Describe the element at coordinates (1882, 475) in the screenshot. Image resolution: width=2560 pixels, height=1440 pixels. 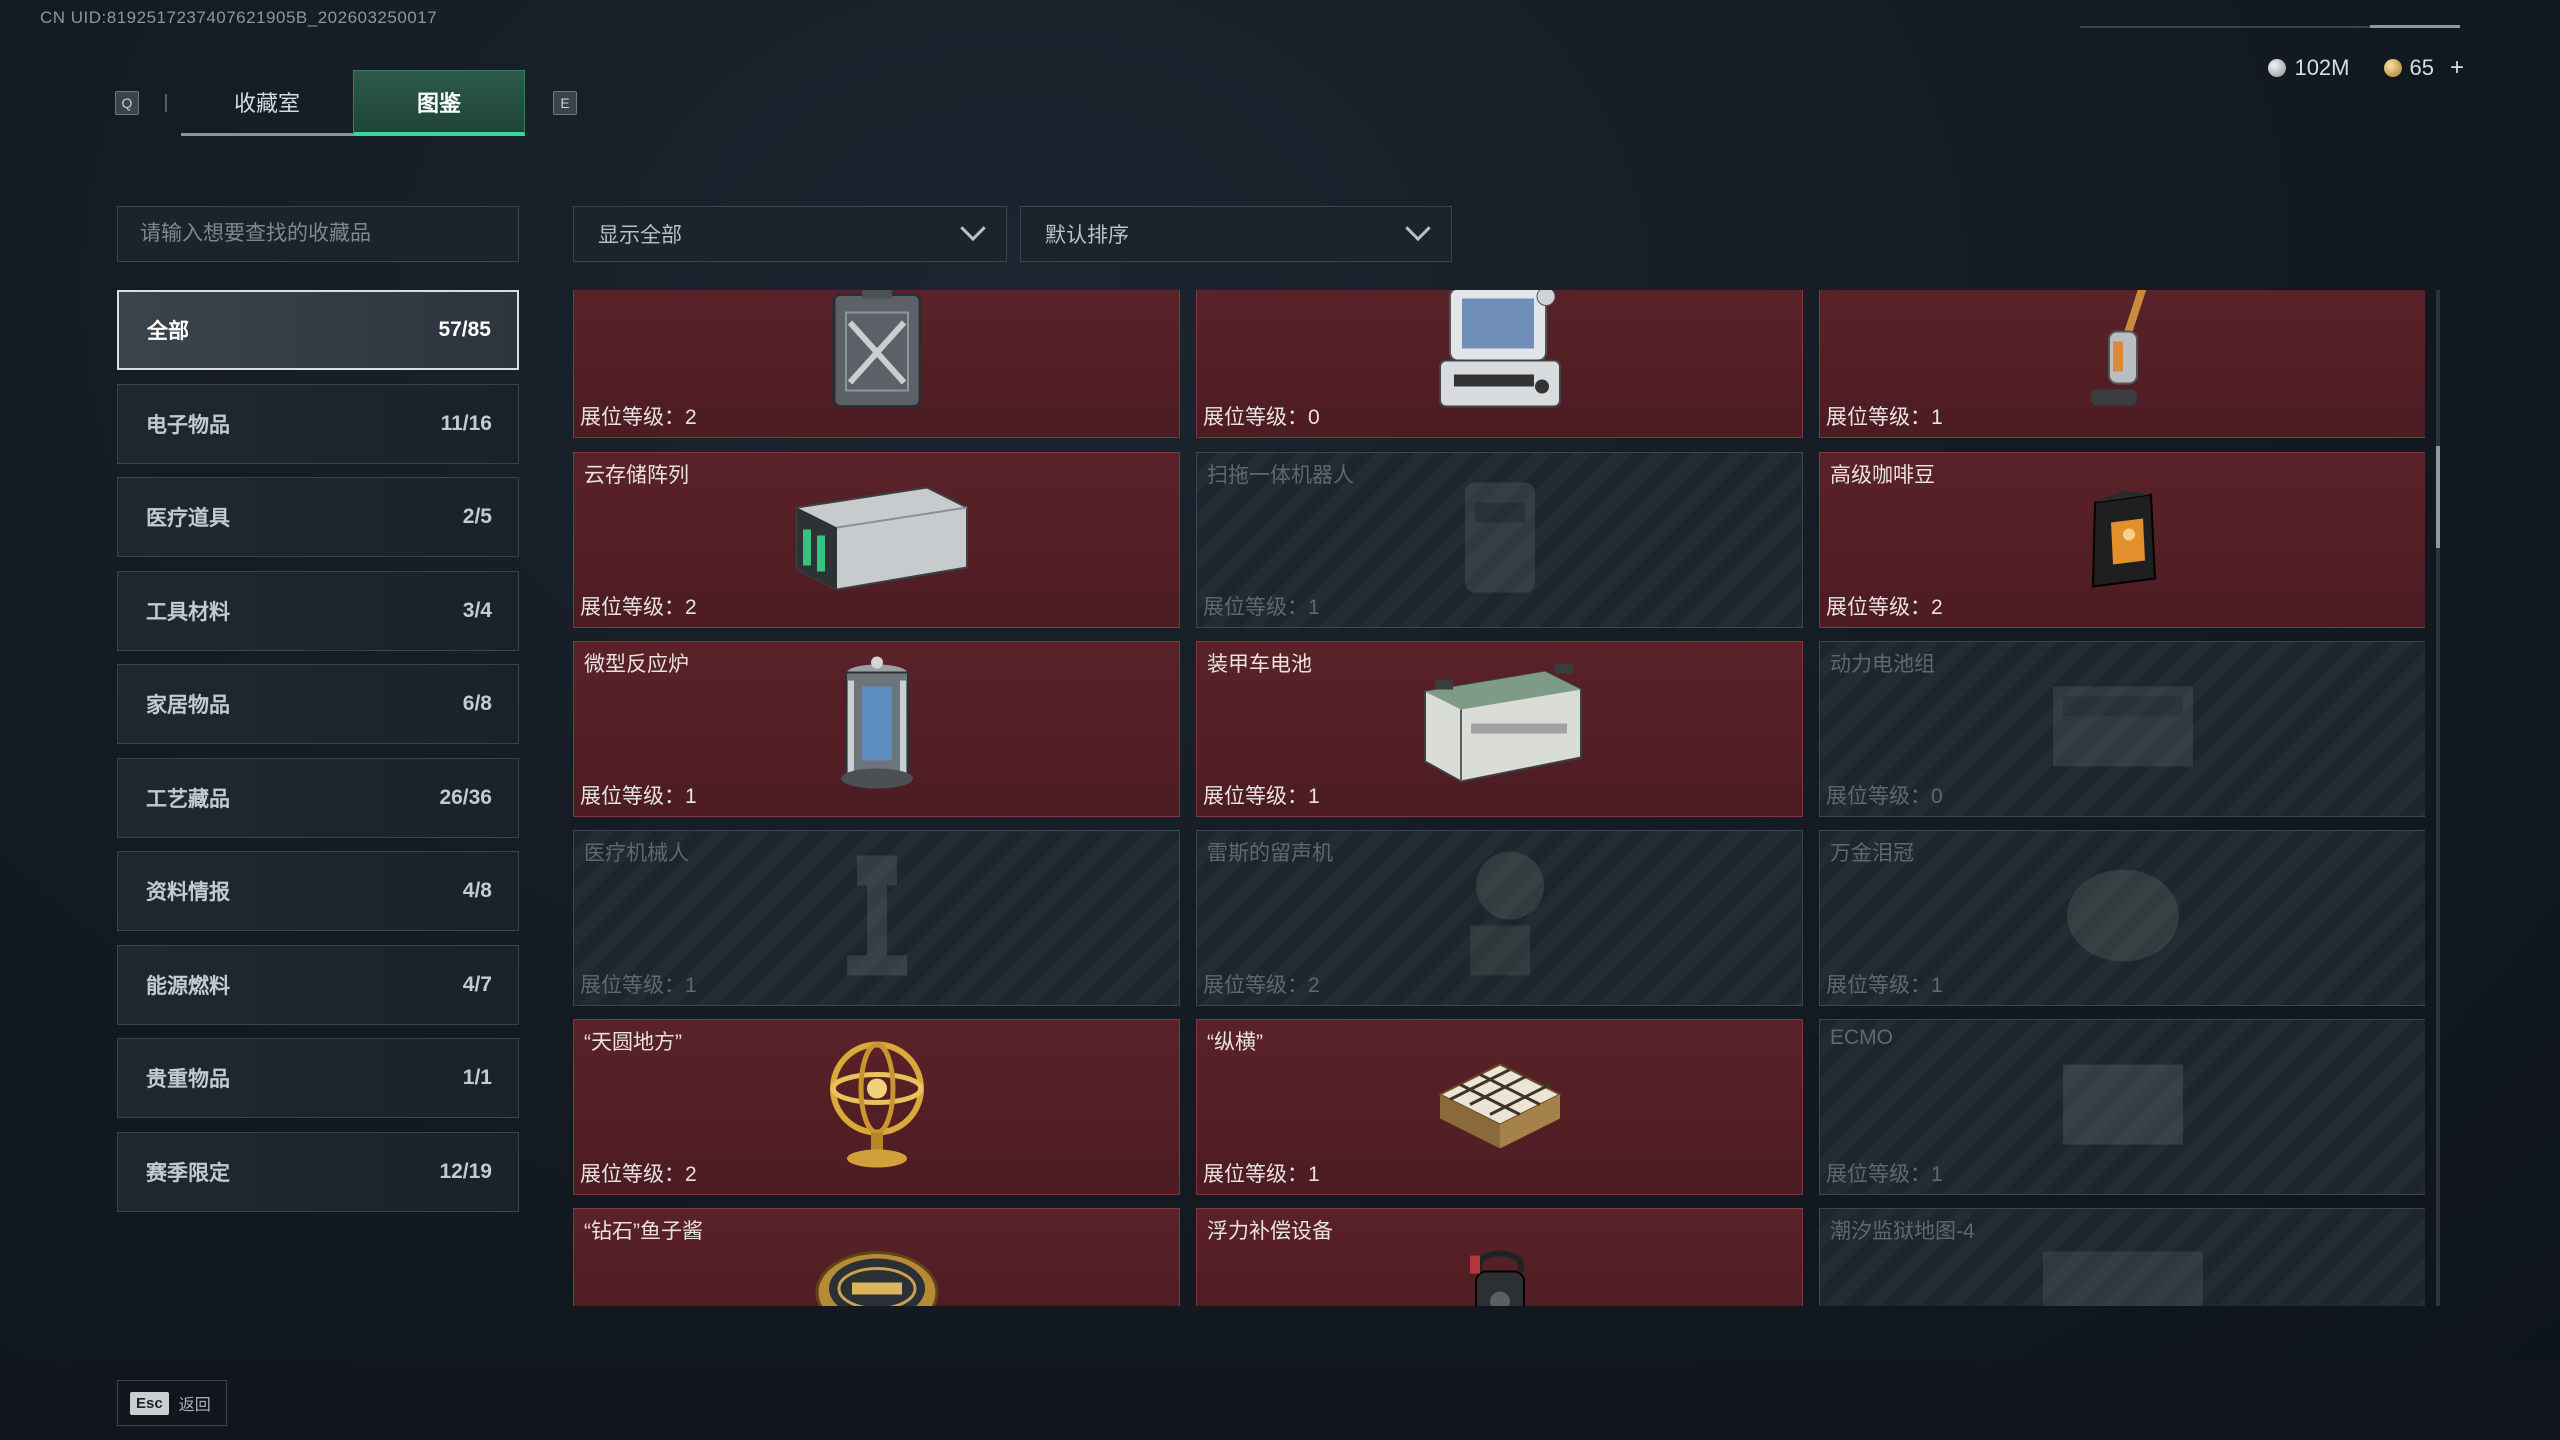
I see `item-name: 高级咖啡豆` at that location.